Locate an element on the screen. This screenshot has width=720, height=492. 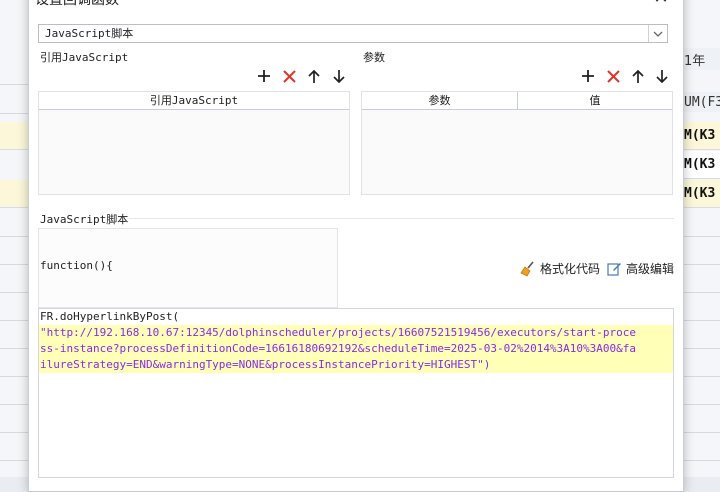
chevron-down-icon is located at coordinates (657, 33).